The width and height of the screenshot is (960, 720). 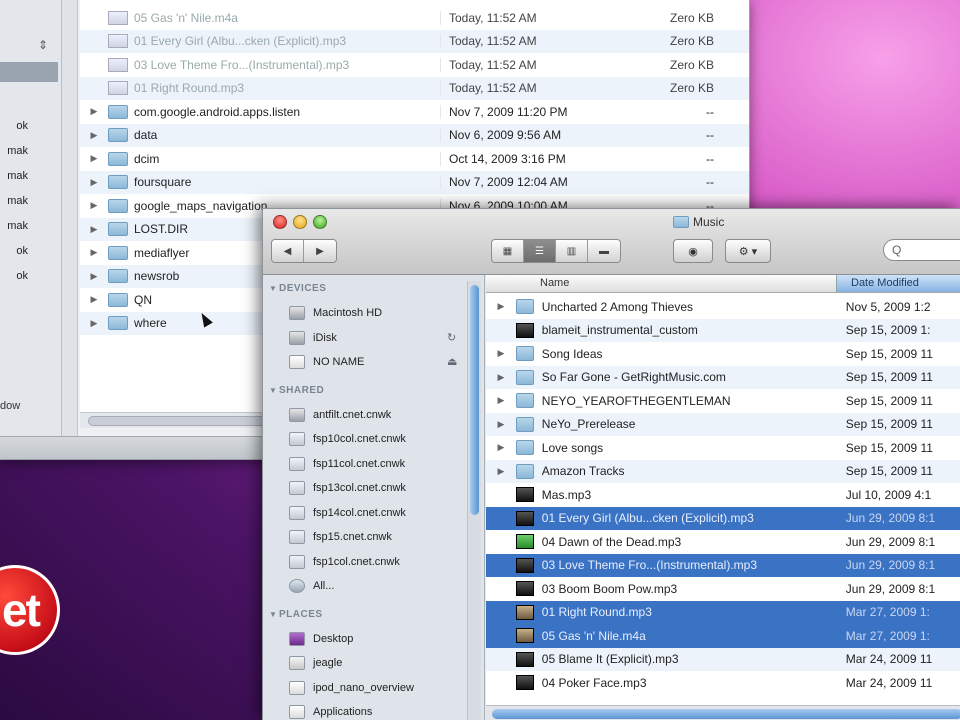 I want to click on window-titlebar: Music ◀ ▶ ▦ ☰ ▥ ▬ ◉ ⚙ ▾ Q, so click(x=611, y=242).